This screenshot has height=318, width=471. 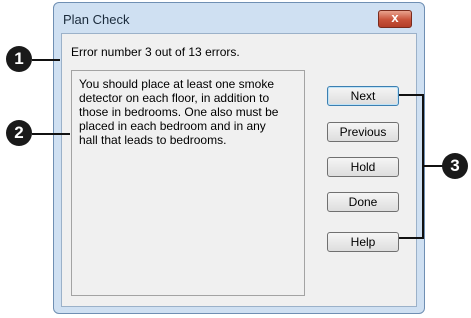 I want to click on title-bar: Plan Check x, so click(x=239, y=18).